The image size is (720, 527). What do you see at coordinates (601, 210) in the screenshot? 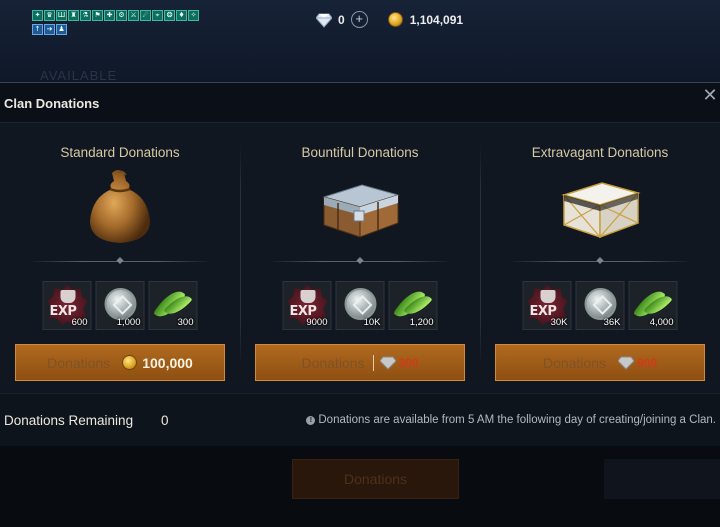
I see `ornate-chest-icon` at bounding box center [601, 210].